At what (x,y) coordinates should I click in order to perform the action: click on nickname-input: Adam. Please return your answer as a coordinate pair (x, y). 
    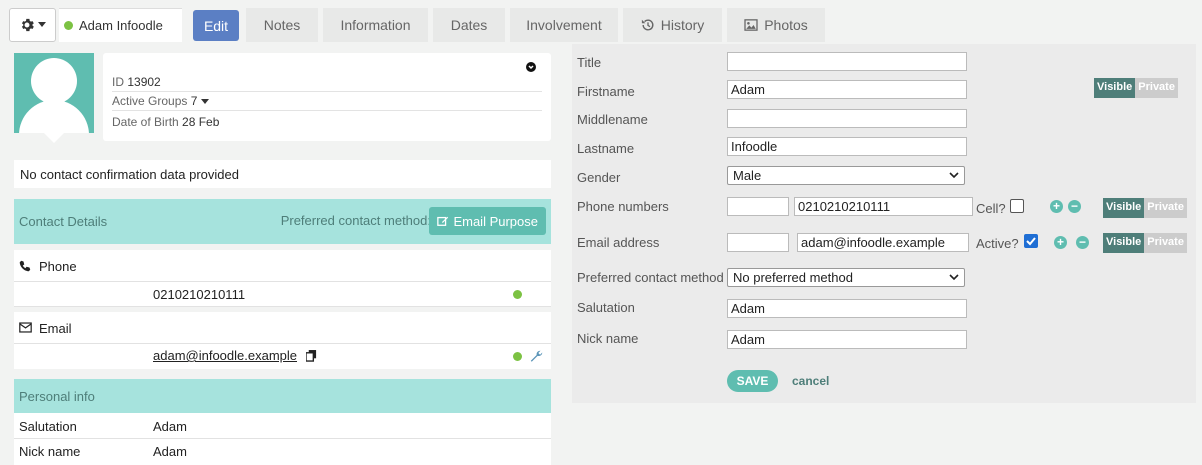
    Looking at the image, I should click on (847, 339).